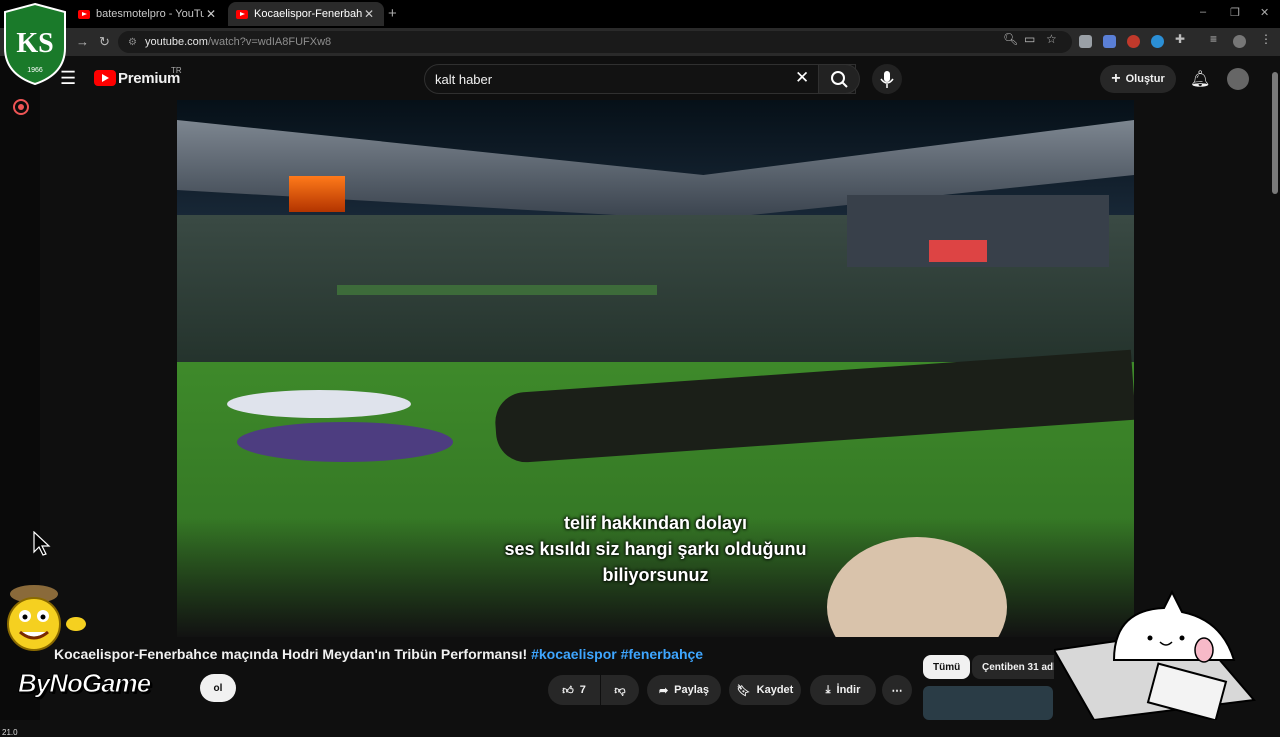  What do you see at coordinates (595, 42) in the screenshot?
I see `address-bar: ⚙ youtube.com /watch?v=wdIA8FUFXw8` at bounding box center [595, 42].